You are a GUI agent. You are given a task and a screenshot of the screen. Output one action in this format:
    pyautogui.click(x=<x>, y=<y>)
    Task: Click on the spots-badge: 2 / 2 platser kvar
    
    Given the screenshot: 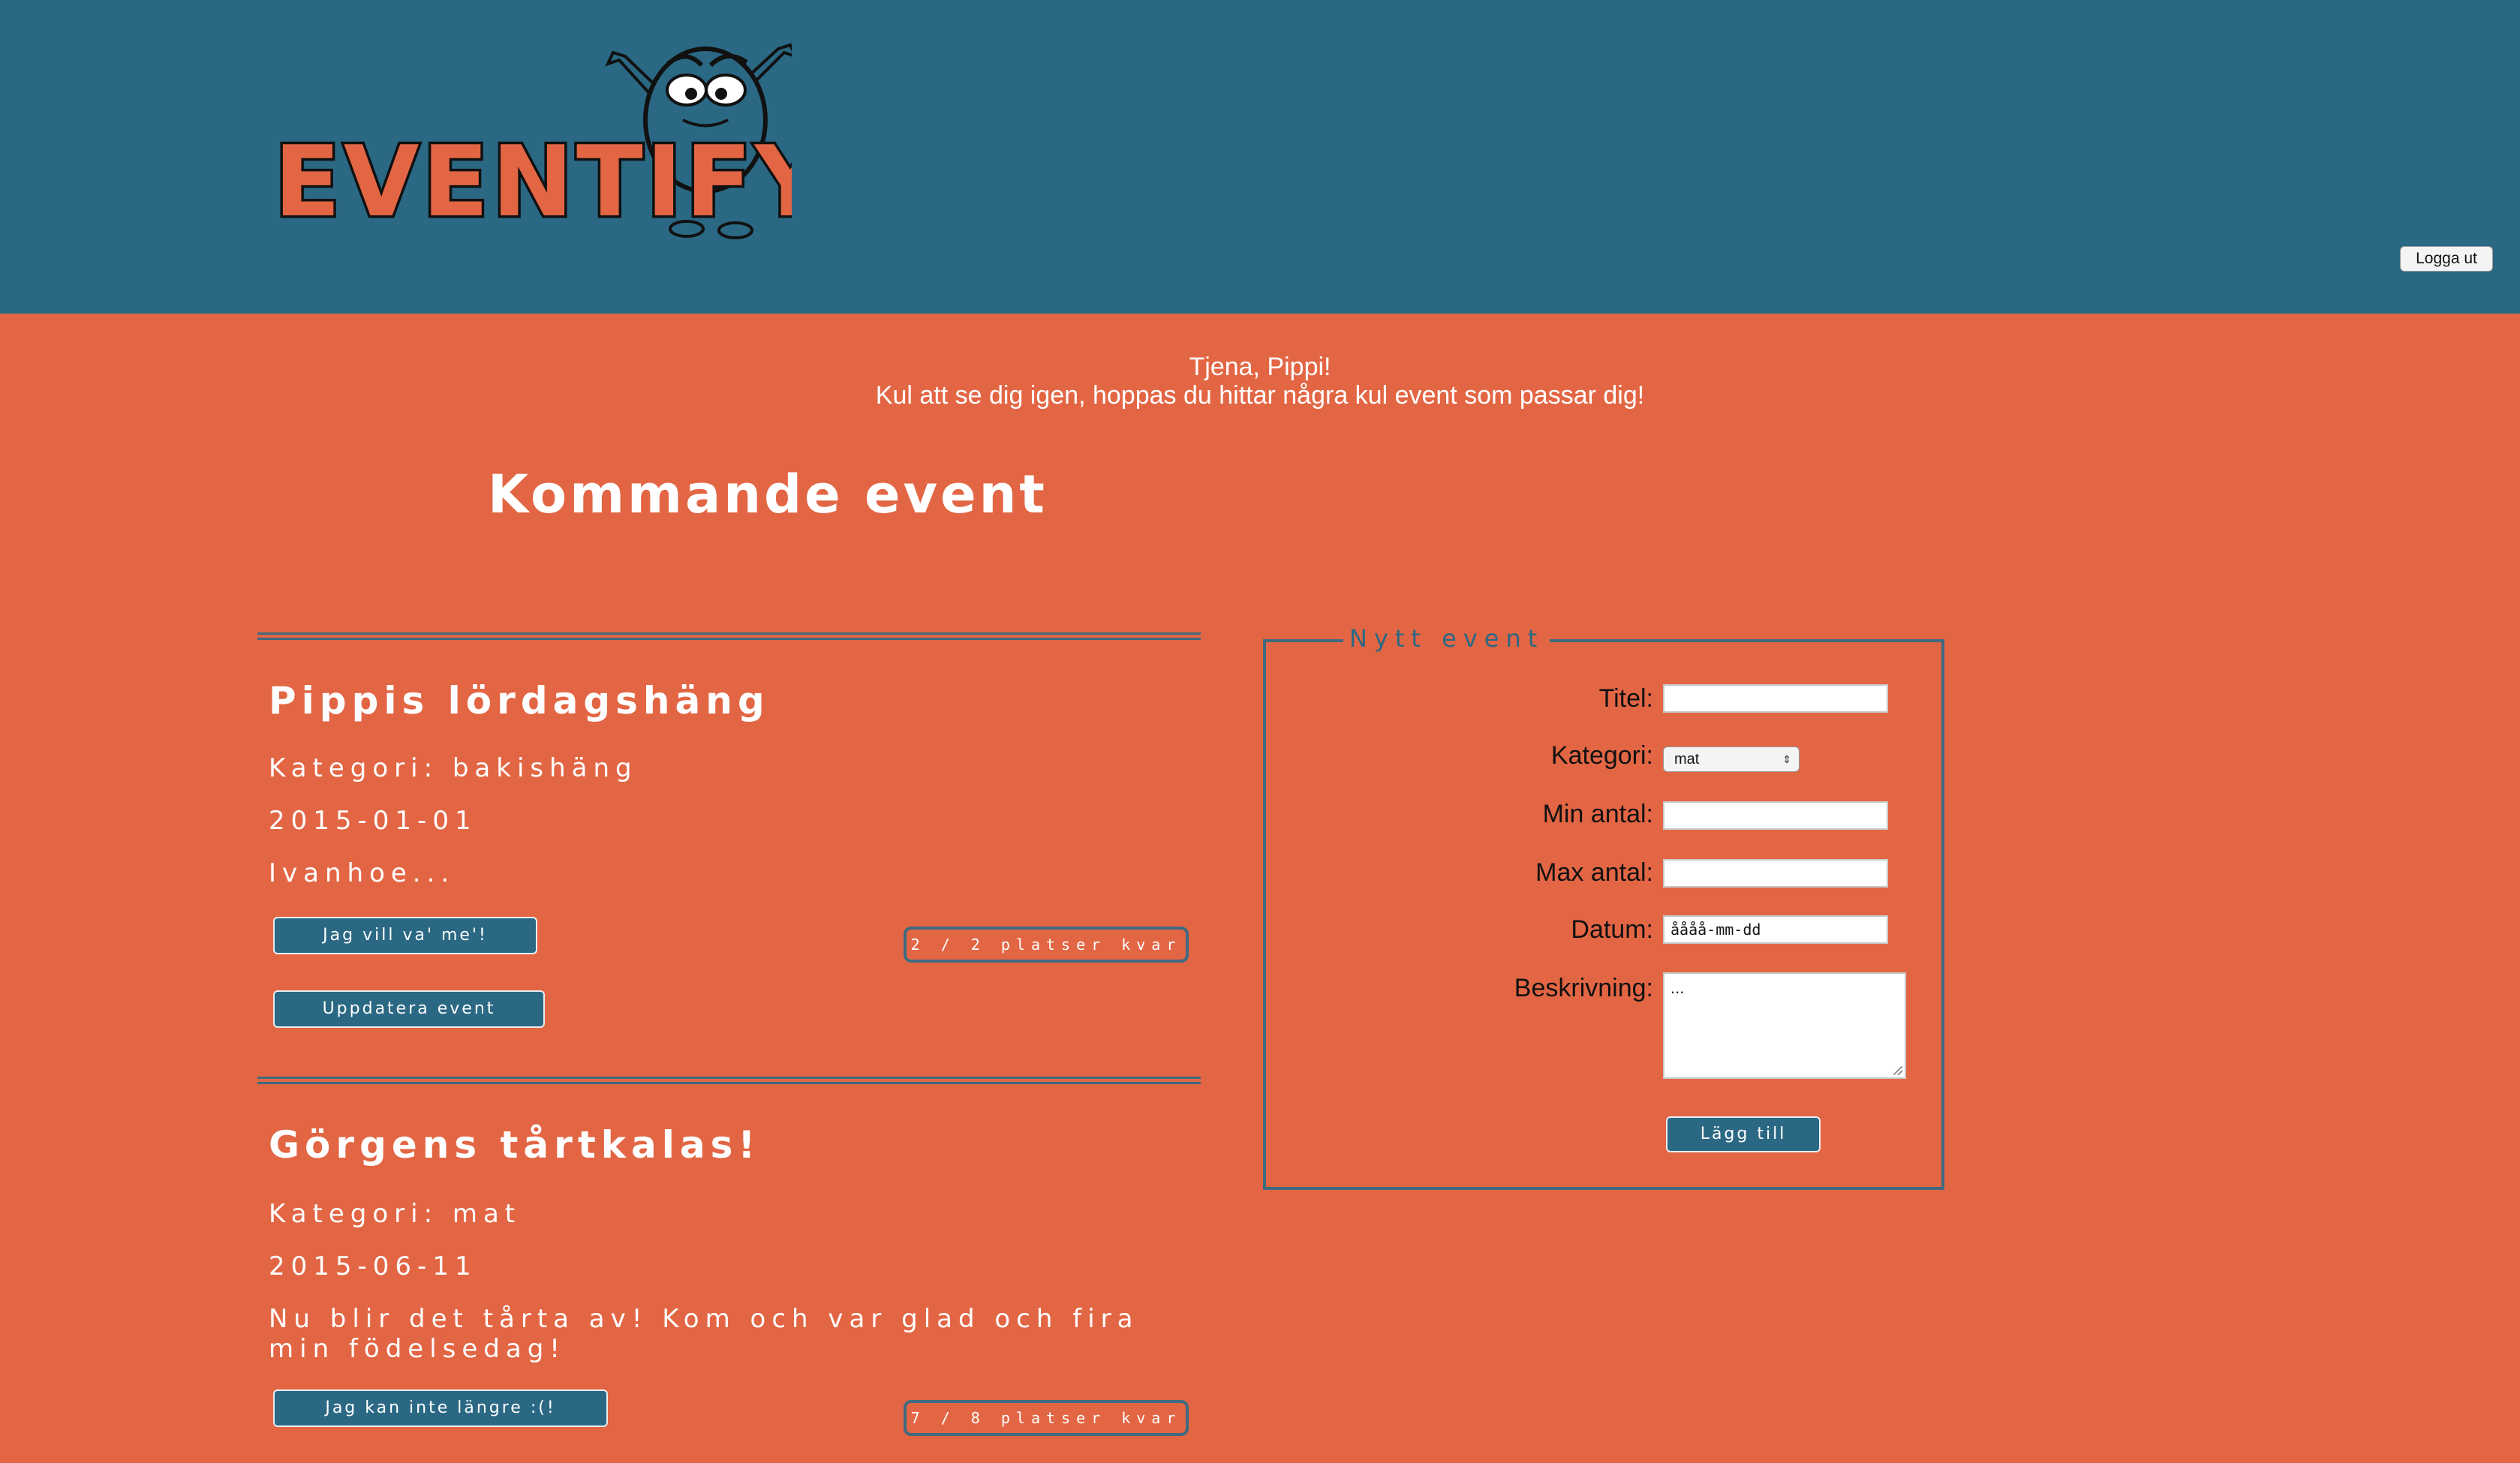 What is the action you would take?
    pyautogui.click(x=1046, y=945)
    